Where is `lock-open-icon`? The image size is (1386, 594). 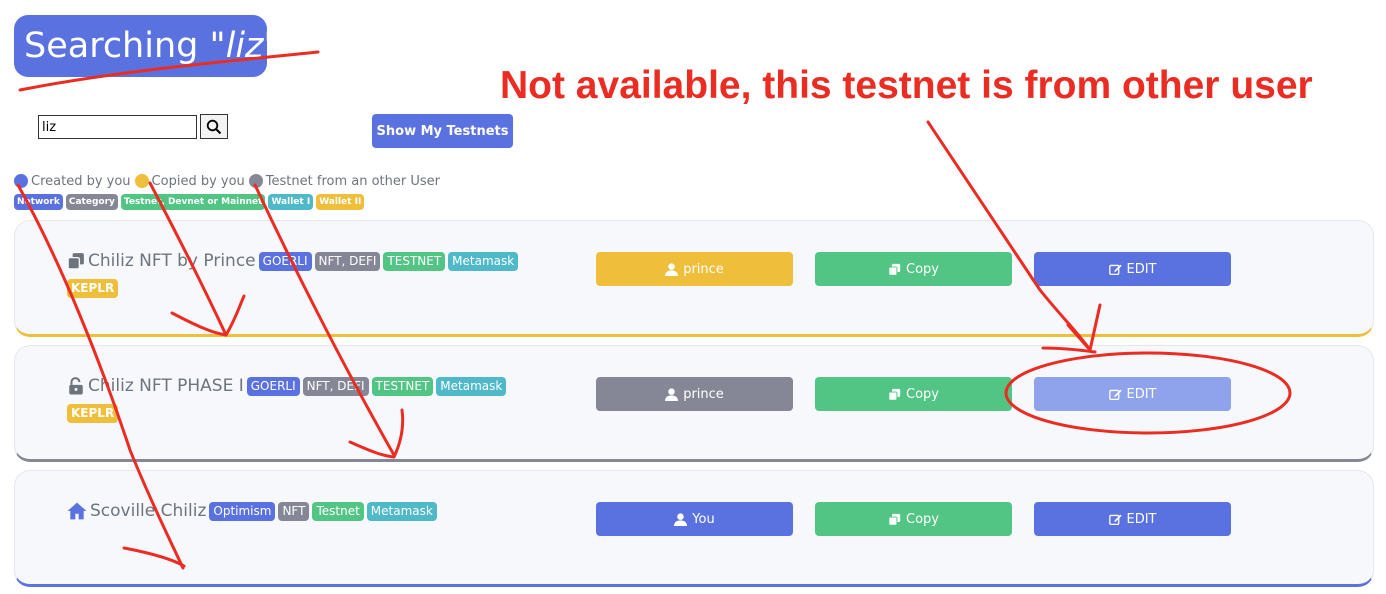 lock-open-icon is located at coordinates (76, 386).